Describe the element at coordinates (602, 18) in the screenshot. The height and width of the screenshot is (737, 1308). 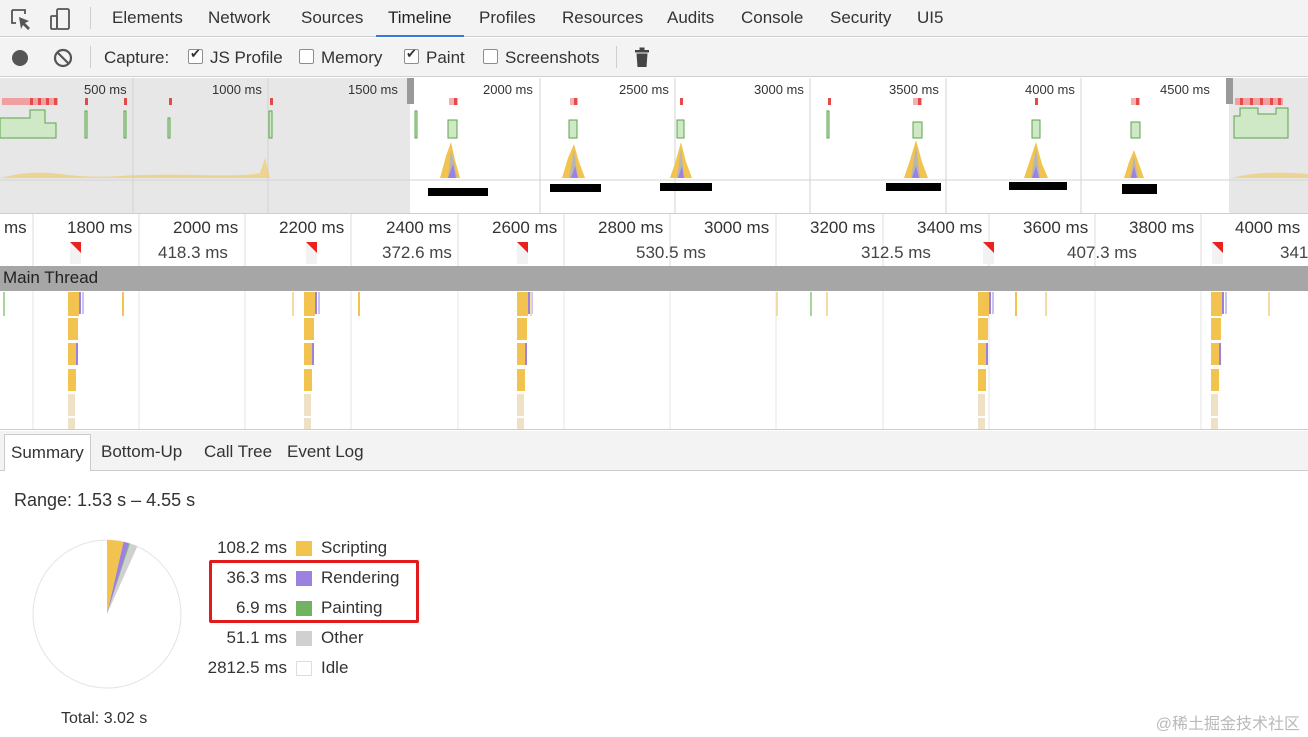
I see `tab-resources: Resources` at that location.